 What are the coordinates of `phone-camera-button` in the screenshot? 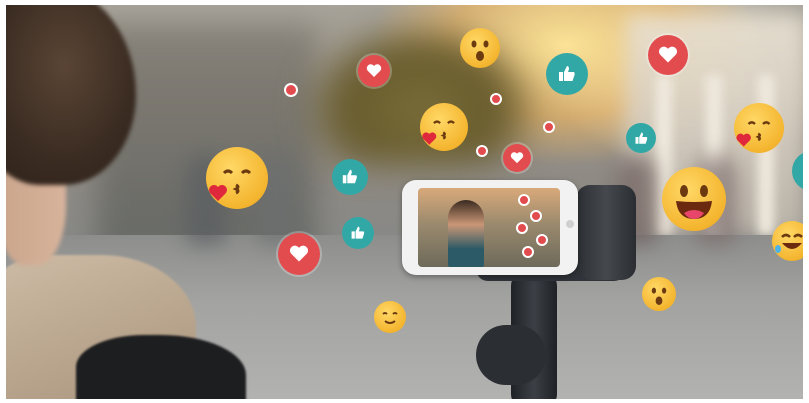 It's located at (570, 224).